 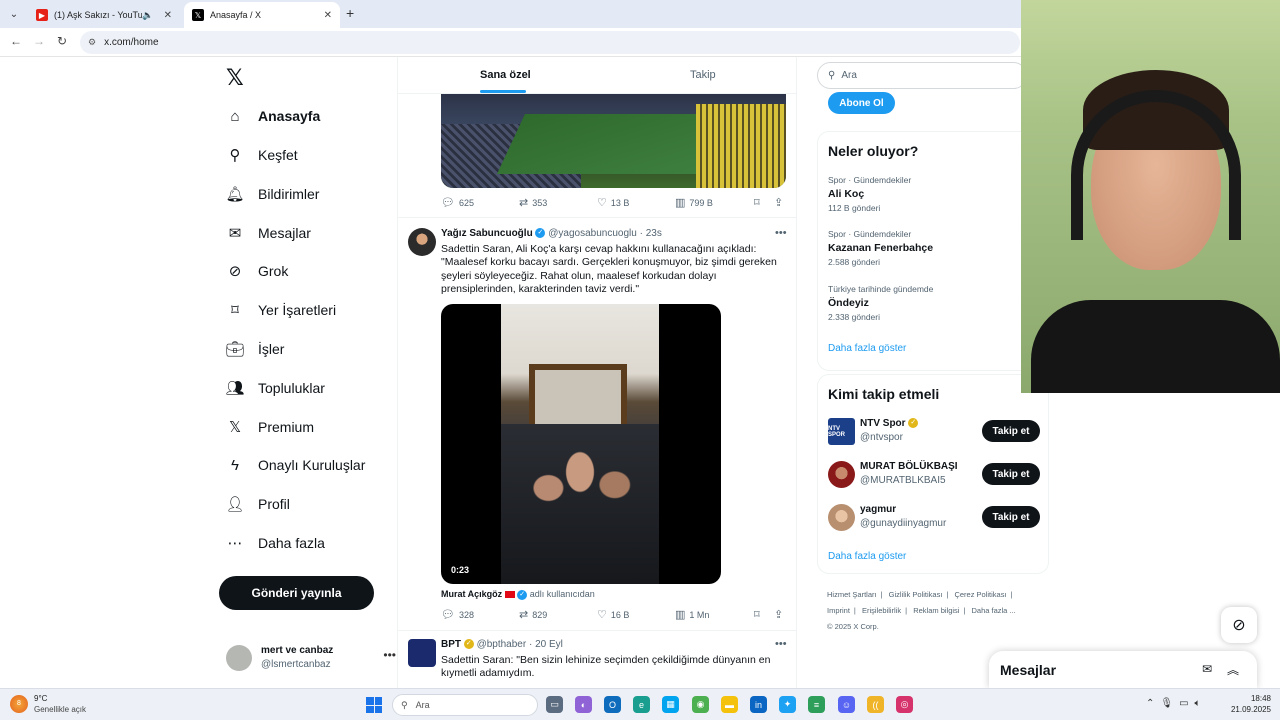 I want to click on tweet-author-handle: @yagosabuncuoglu, so click(x=592, y=233).